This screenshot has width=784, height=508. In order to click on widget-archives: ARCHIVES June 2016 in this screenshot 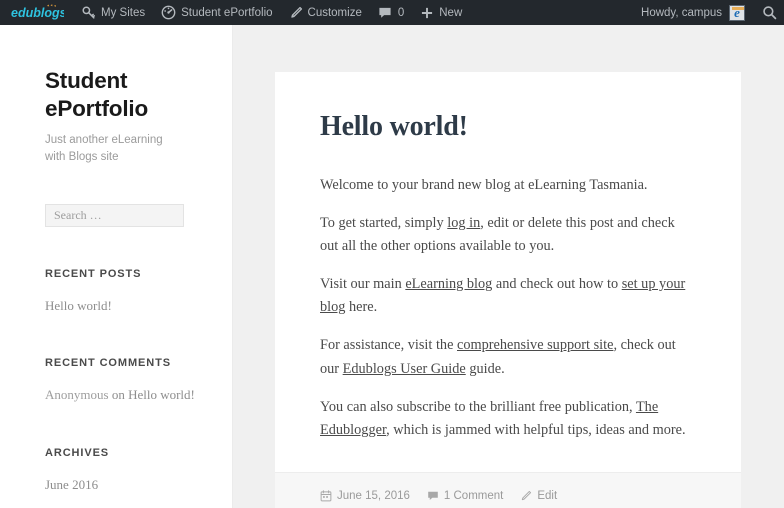, I will do `click(125, 471)`.